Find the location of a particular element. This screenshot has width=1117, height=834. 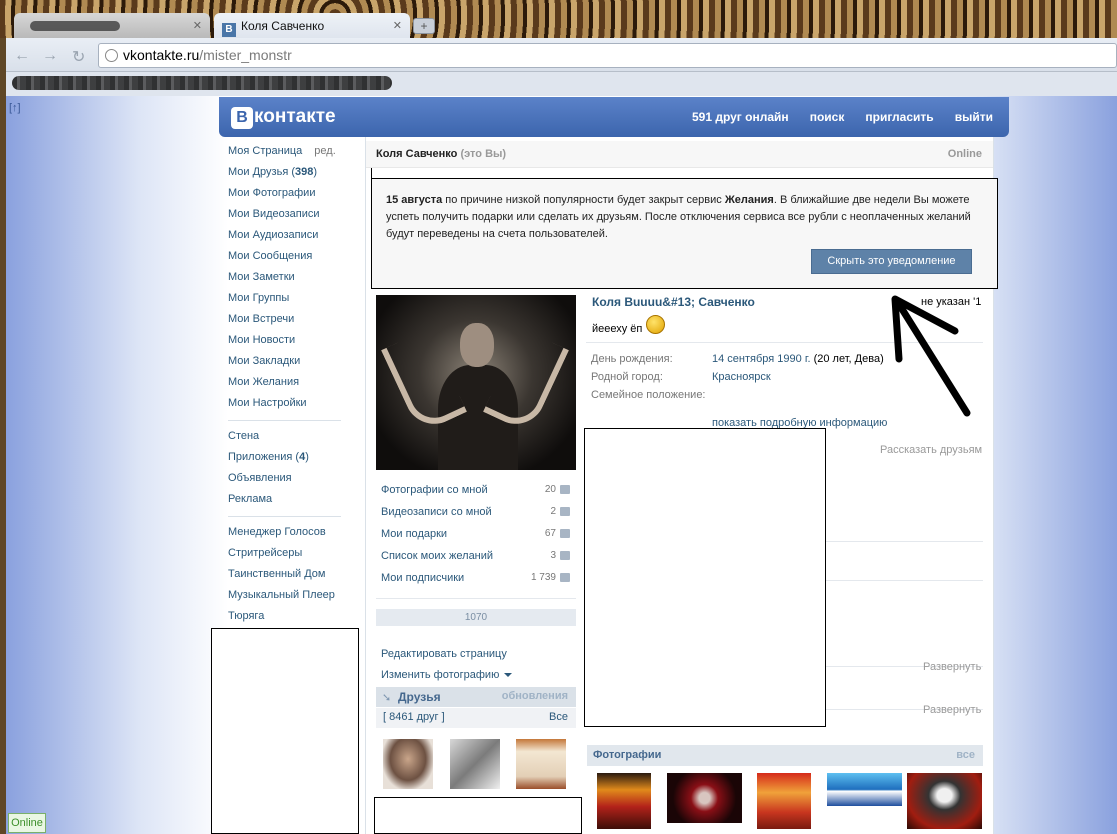

people-icon is located at coordinates (565, 577).